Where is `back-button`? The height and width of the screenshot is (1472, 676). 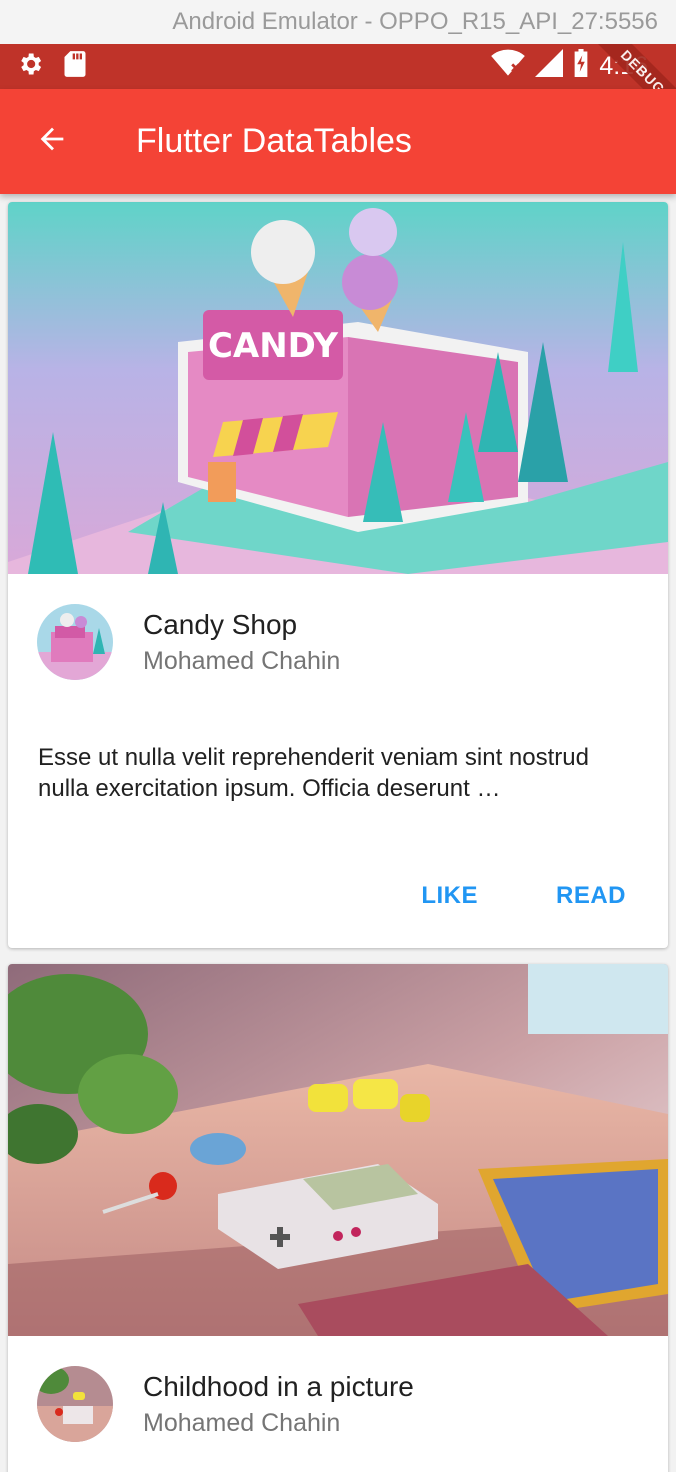 back-button is located at coordinates (52, 142).